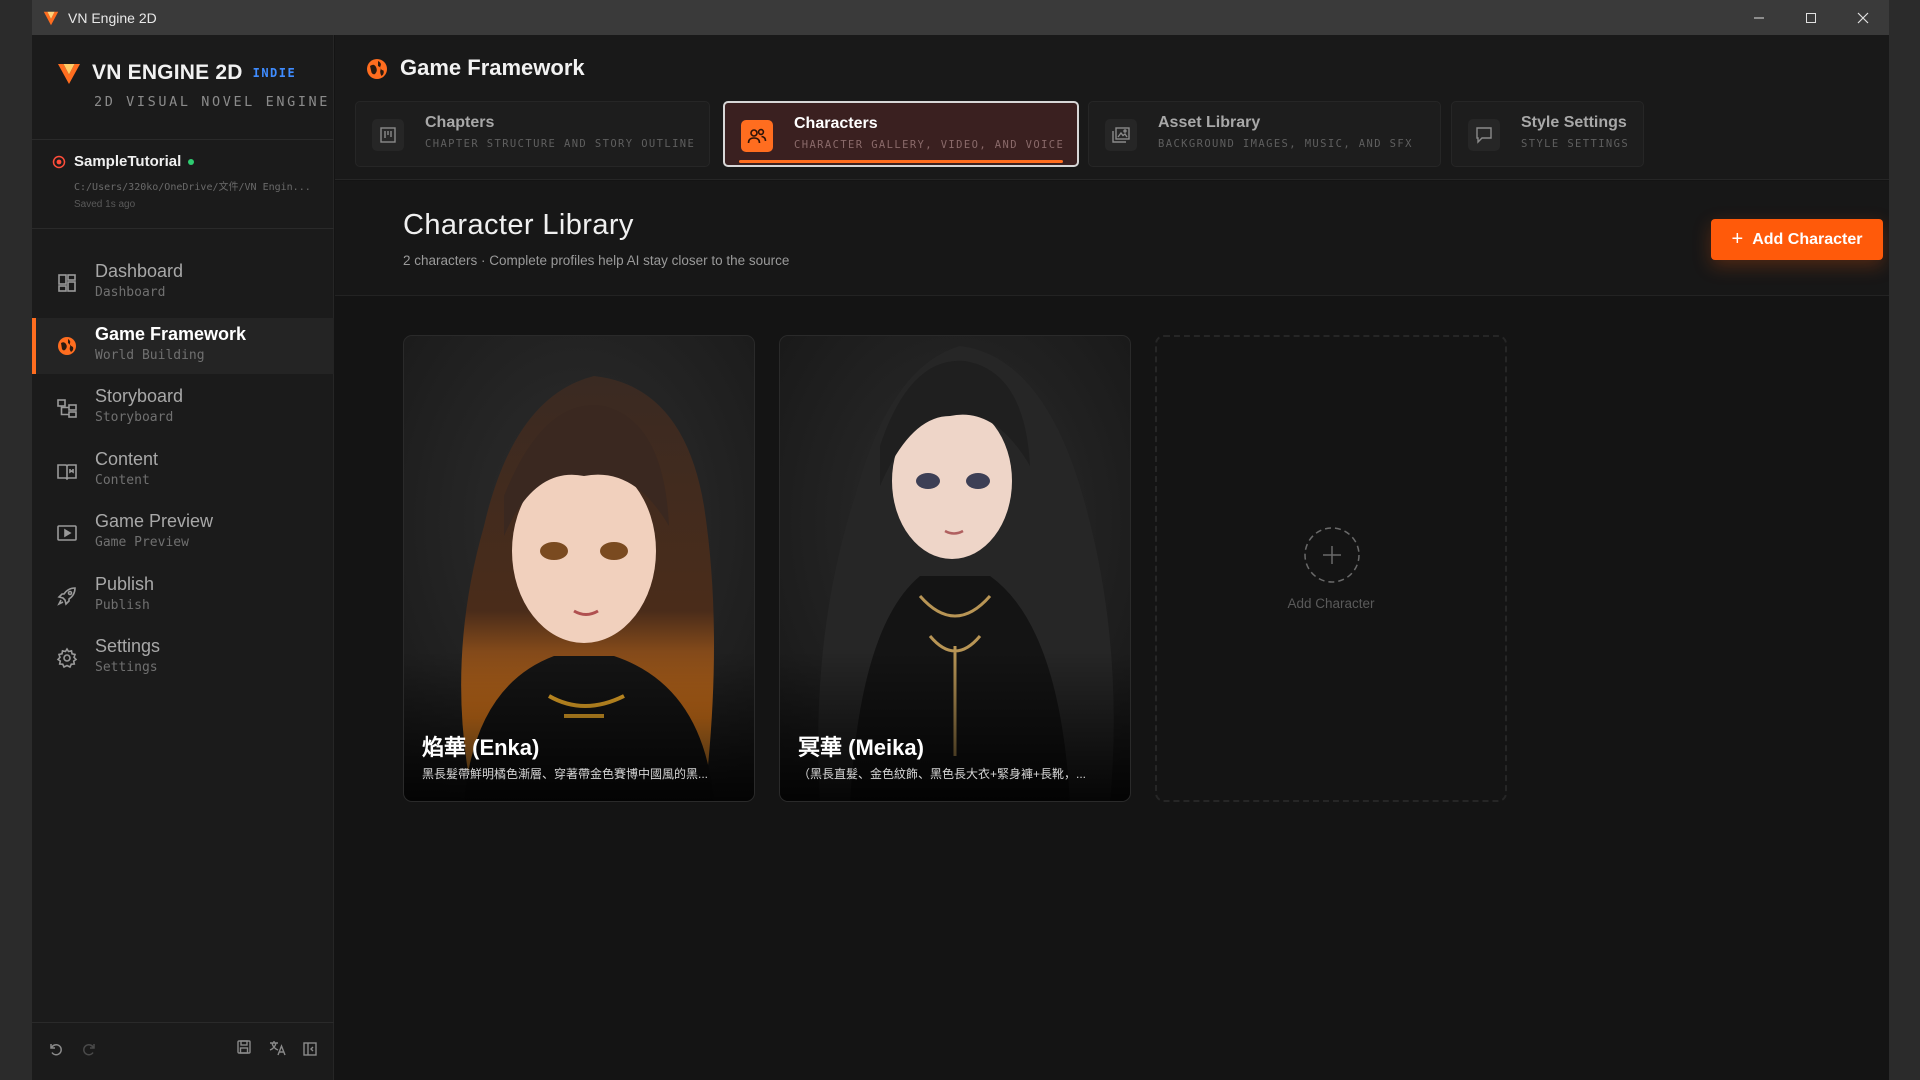 The width and height of the screenshot is (1920, 1080). I want to click on title-bar: VN Engine 2D, so click(960, 17).